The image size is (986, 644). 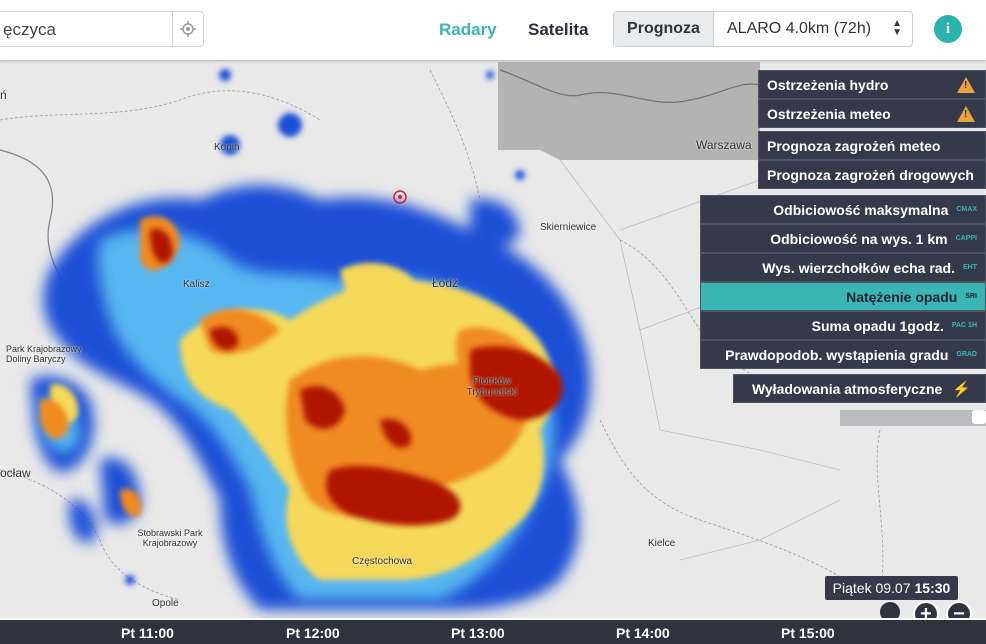 I want to click on layer-cmax-code: CMAX, so click(x=966, y=209).